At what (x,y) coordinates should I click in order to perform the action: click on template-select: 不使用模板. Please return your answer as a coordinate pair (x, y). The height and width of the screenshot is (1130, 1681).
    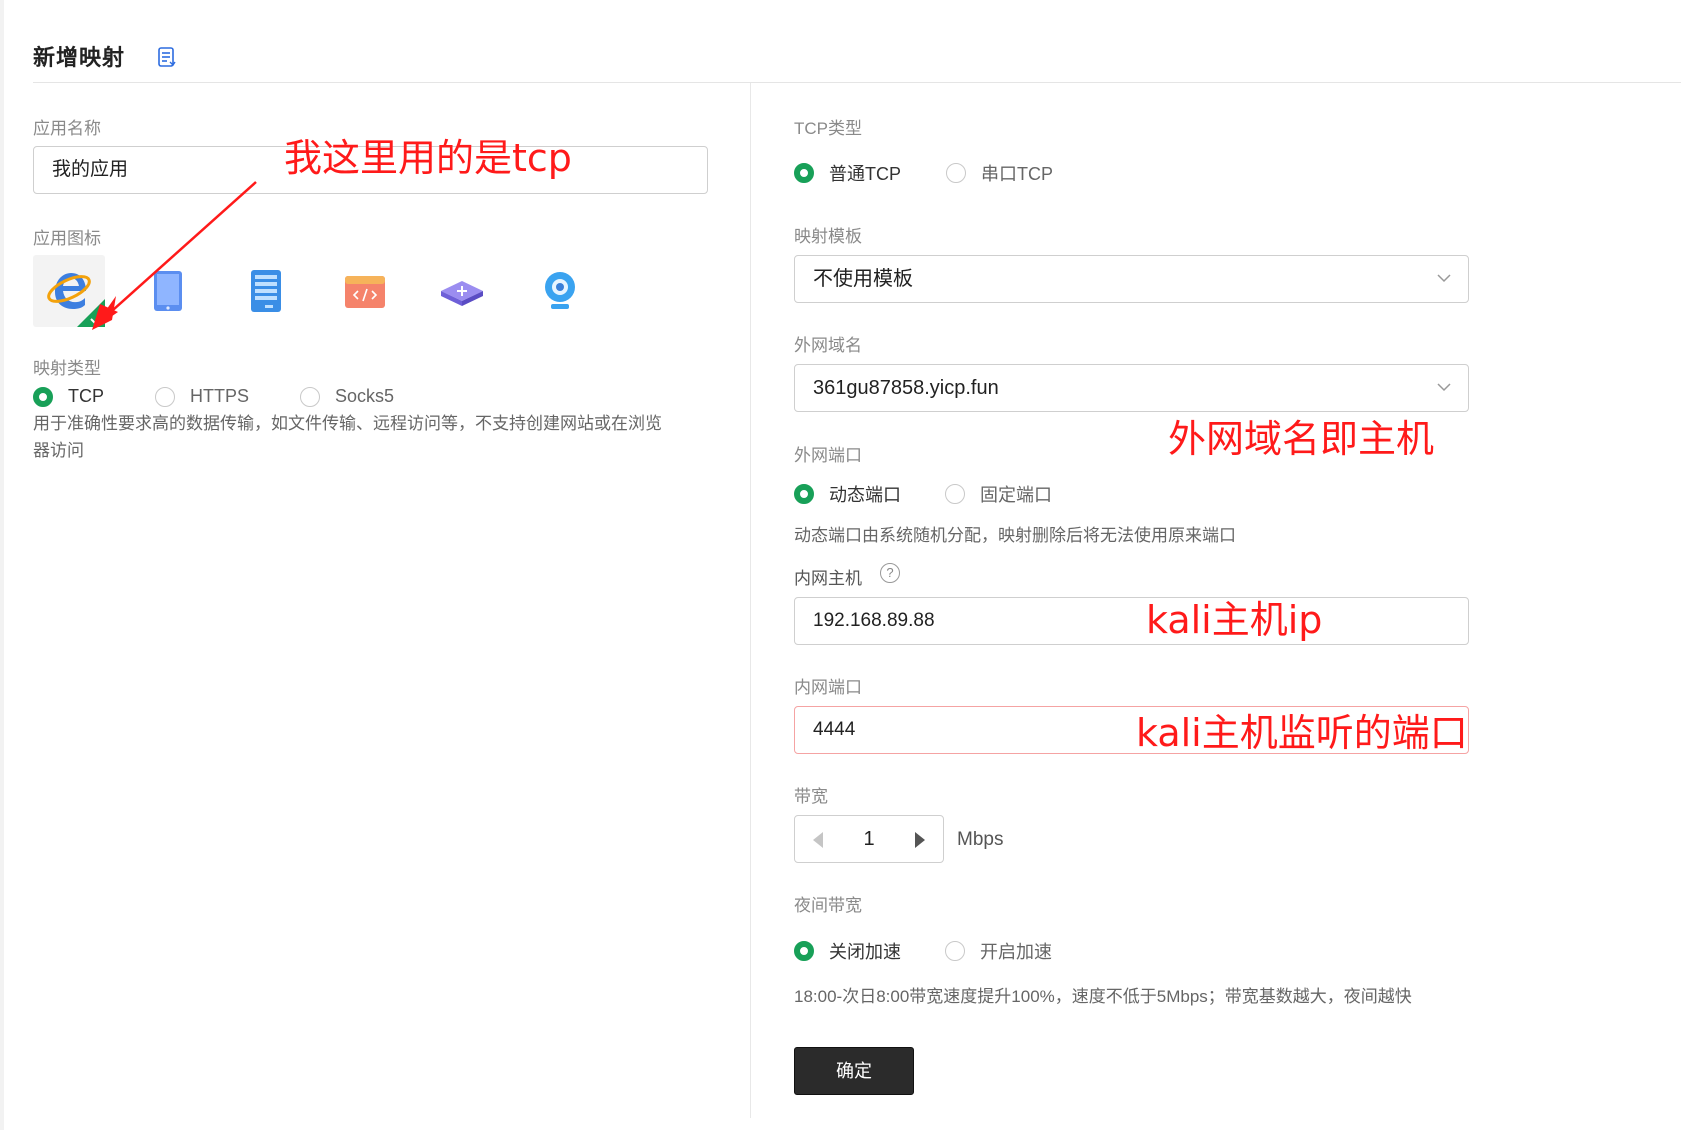
    Looking at the image, I should click on (1131, 279).